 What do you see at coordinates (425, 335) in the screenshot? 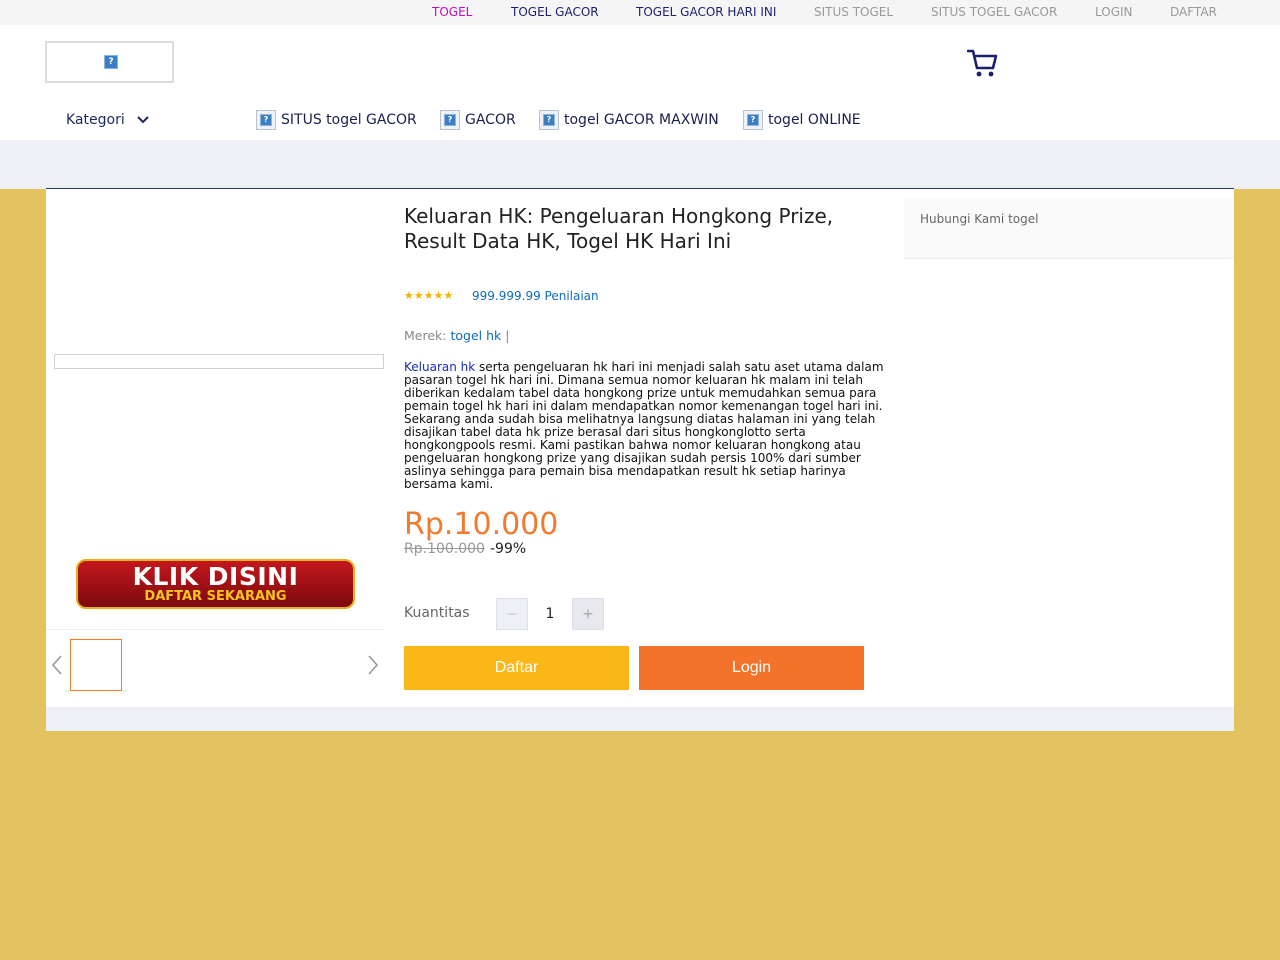
I see `brand-label: Merek:` at bounding box center [425, 335].